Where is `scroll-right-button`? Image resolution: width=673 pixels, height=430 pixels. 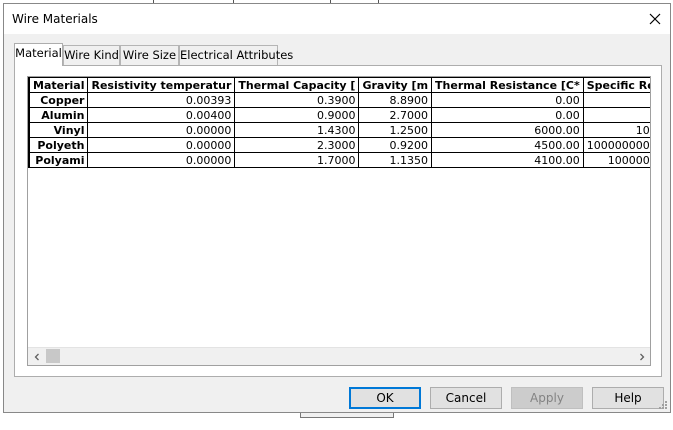
scroll-right-button is located at coordinates (641, 356).